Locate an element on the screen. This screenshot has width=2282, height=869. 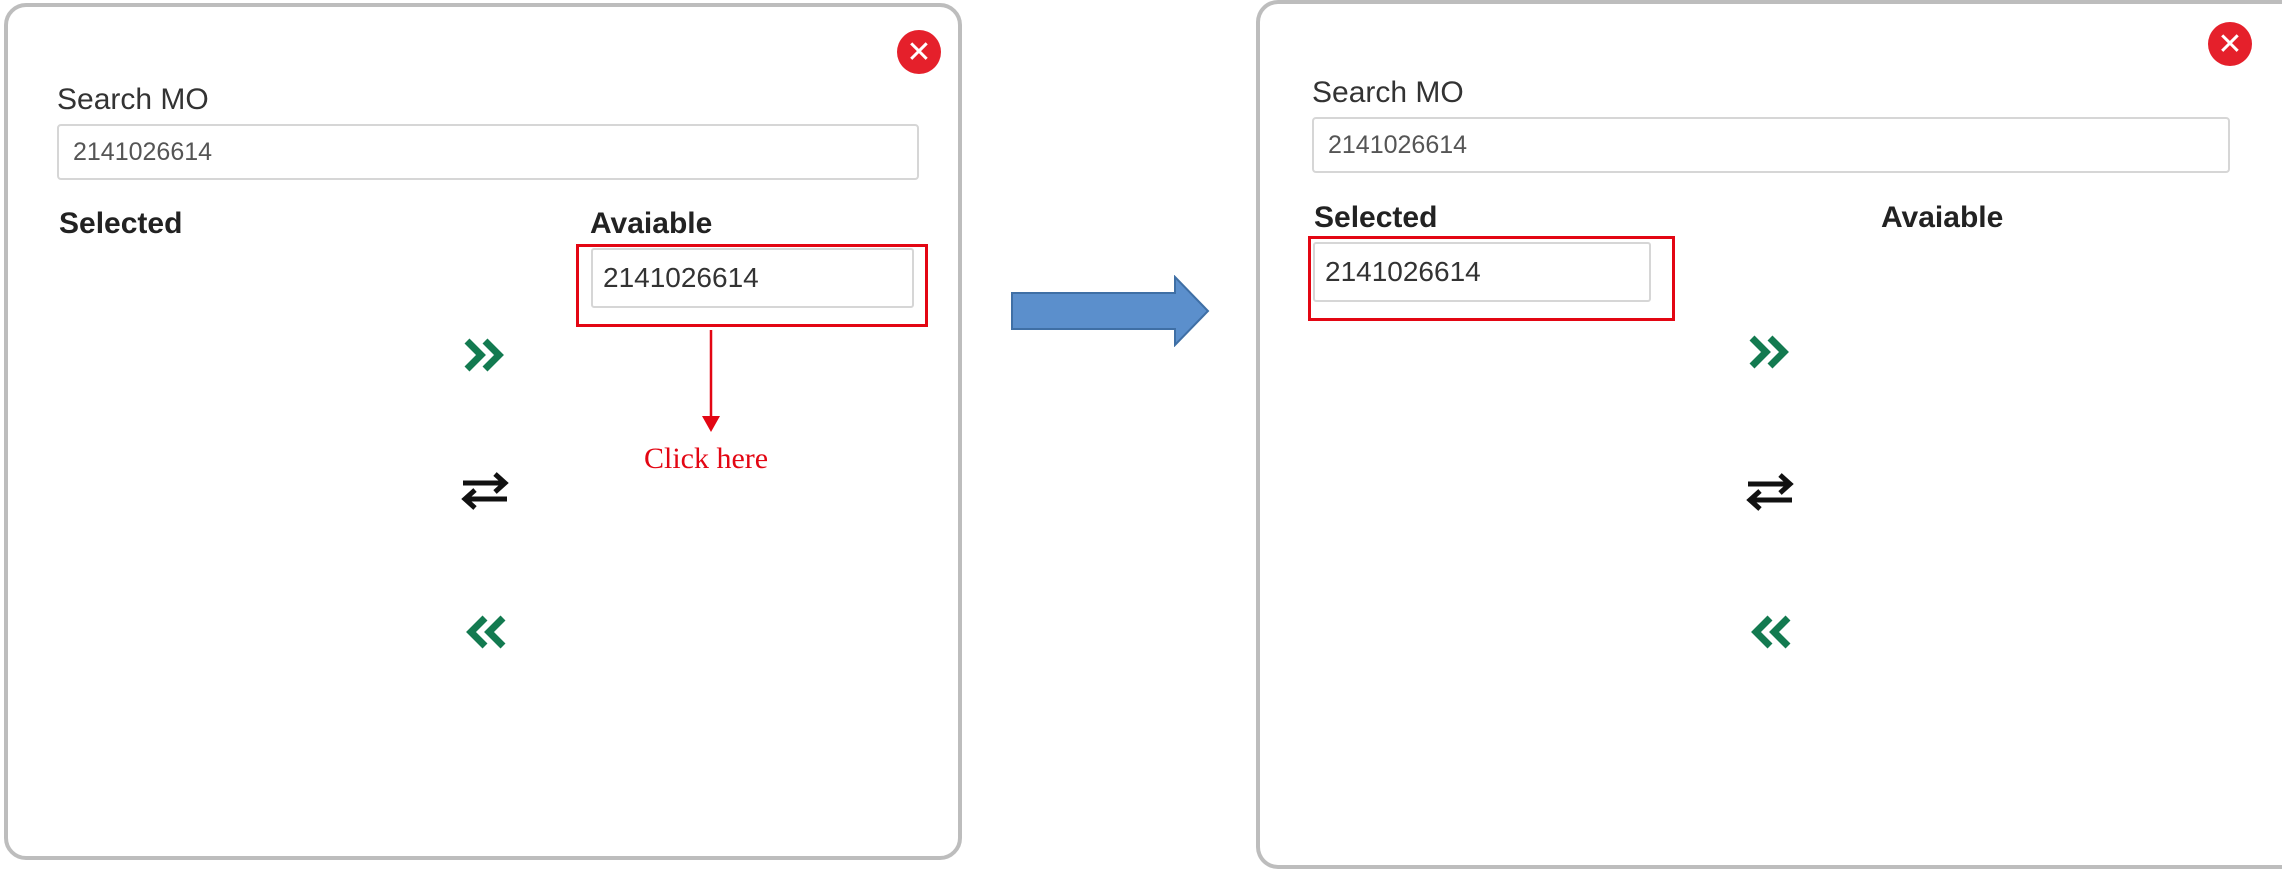
annotation-arrow-icon is located at coordinates (711, 381).